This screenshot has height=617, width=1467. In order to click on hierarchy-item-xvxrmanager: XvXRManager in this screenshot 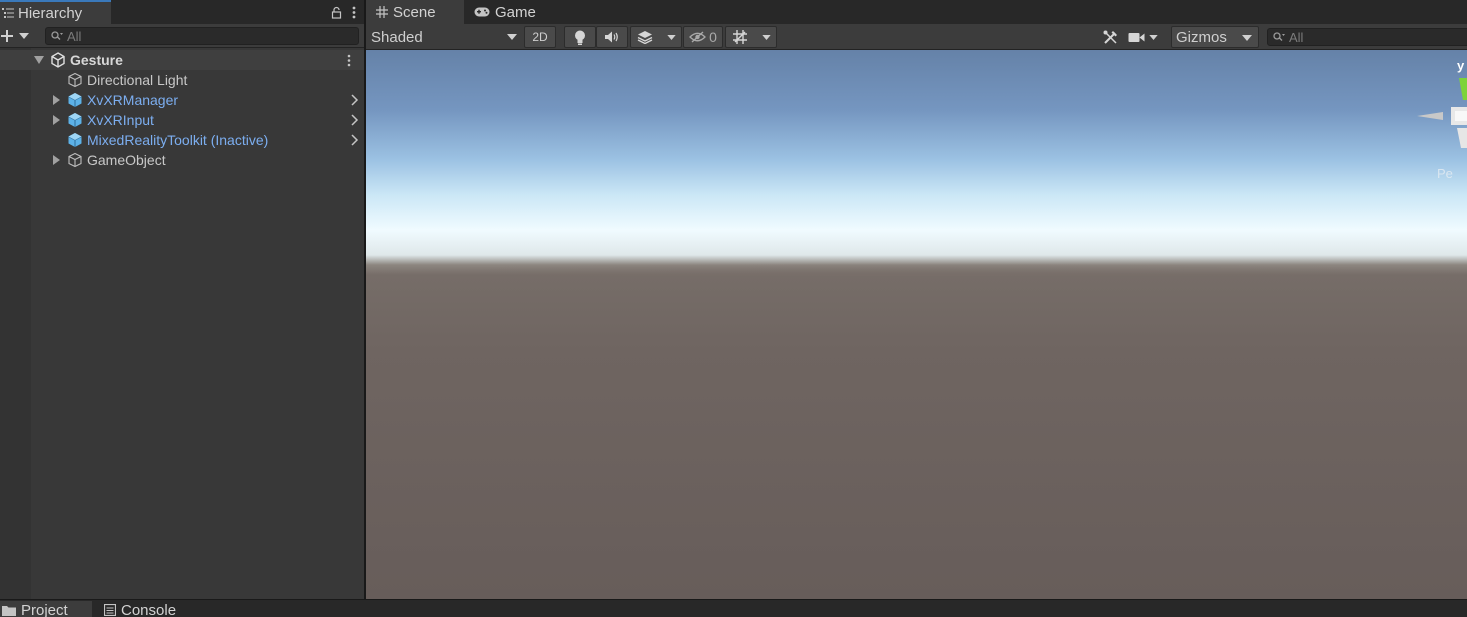, I will do `click(182, 100)`.